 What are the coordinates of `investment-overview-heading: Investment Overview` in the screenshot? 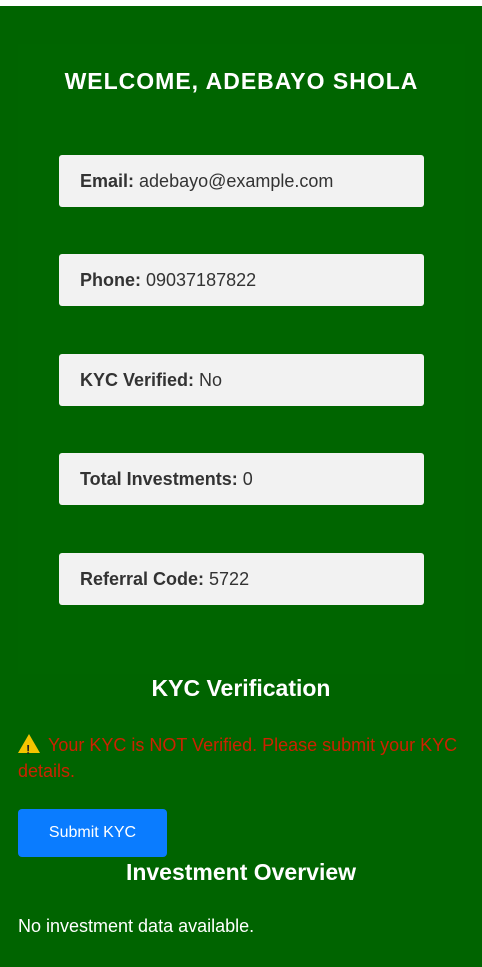 It's located at (241, 872).